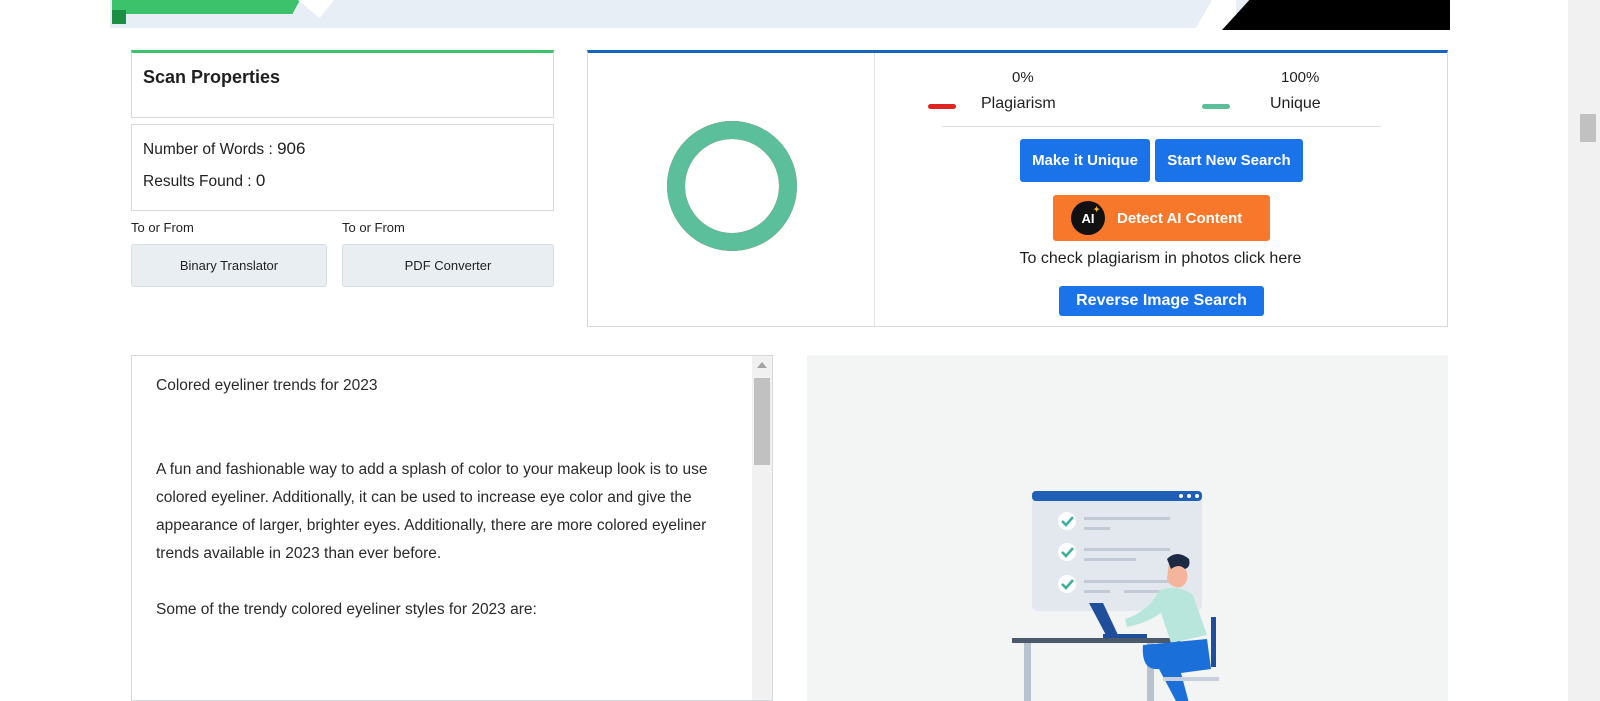 Image resolution: width=1600 pixels, height=701 pixels. I want to click on photo-plagiarism-text: To check plagiarism in photos click here, so click(1160, 258).